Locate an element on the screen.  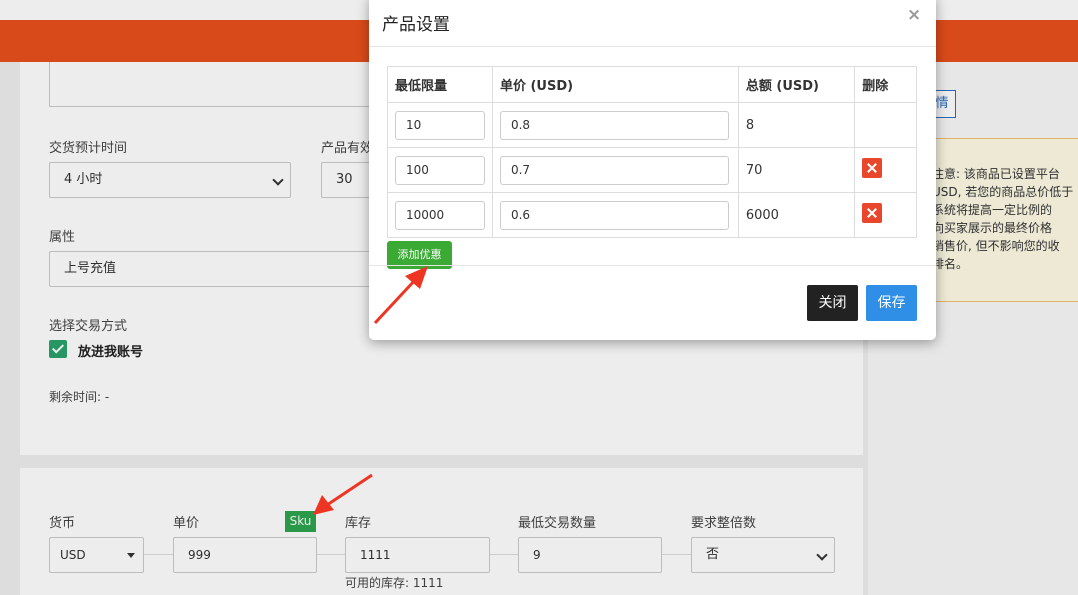
table-row: 10000 0.6 6000 is located at coordinates (652, 215).